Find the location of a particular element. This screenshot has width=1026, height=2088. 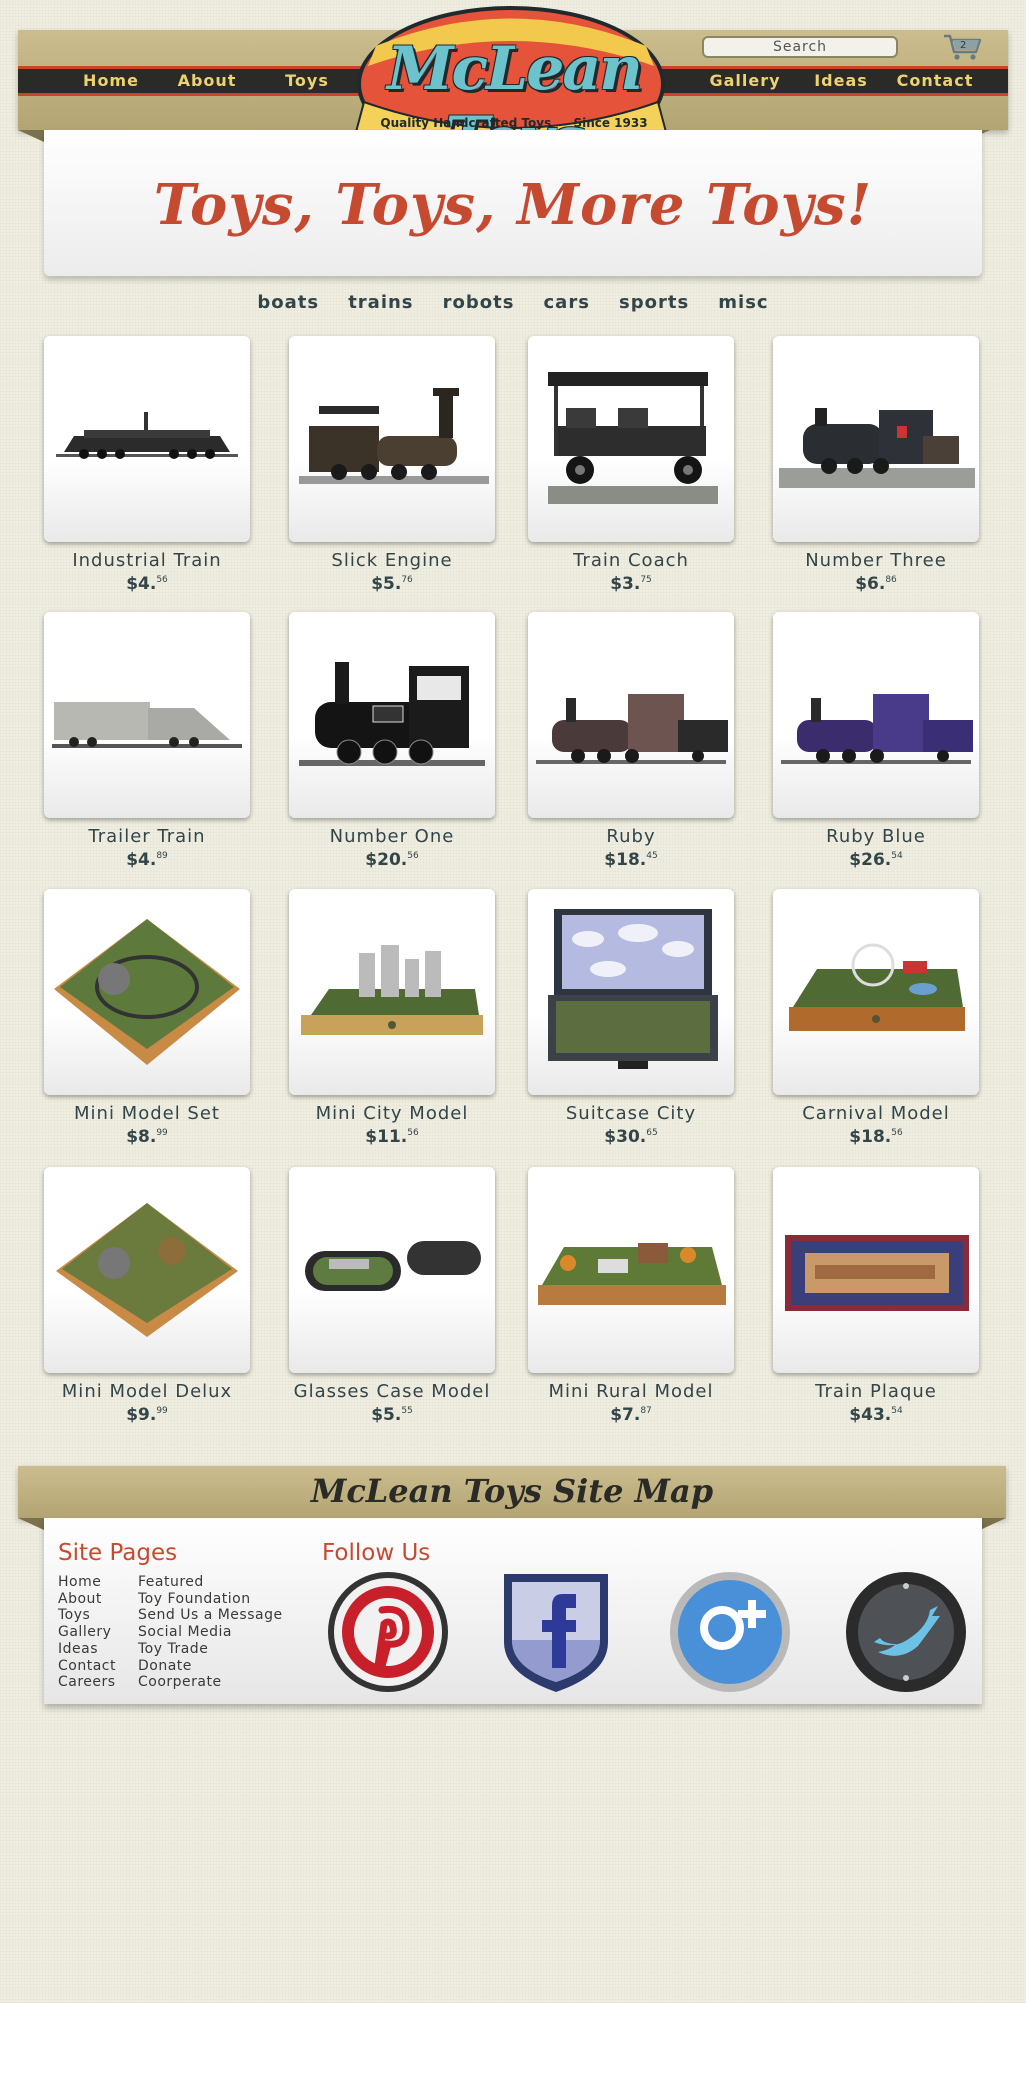

product-card-mini-model-delux is located at coordinates (147, 1270).